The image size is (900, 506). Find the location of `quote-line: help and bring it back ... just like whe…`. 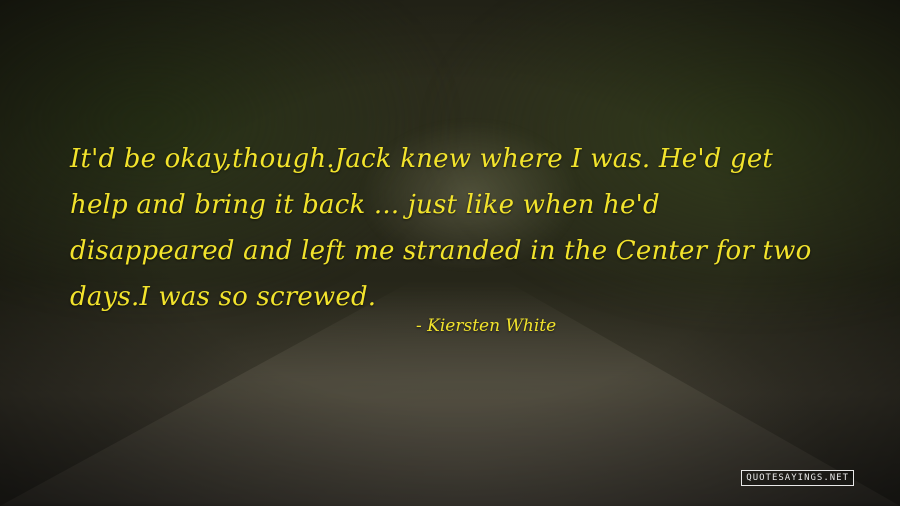

quote-line: help and bring it back ... just like whe… is located at coordinates (365, 205).